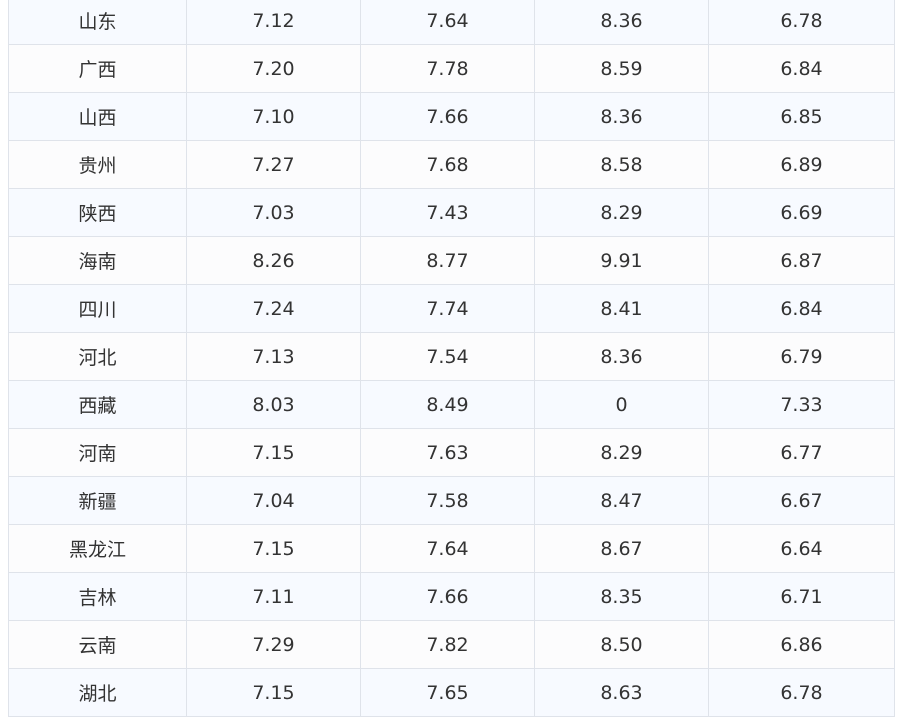  What do you see at coordinates (621, 644) in the screenshot?
I see `value-cell: 8.50` at bounding box center [621, 644].